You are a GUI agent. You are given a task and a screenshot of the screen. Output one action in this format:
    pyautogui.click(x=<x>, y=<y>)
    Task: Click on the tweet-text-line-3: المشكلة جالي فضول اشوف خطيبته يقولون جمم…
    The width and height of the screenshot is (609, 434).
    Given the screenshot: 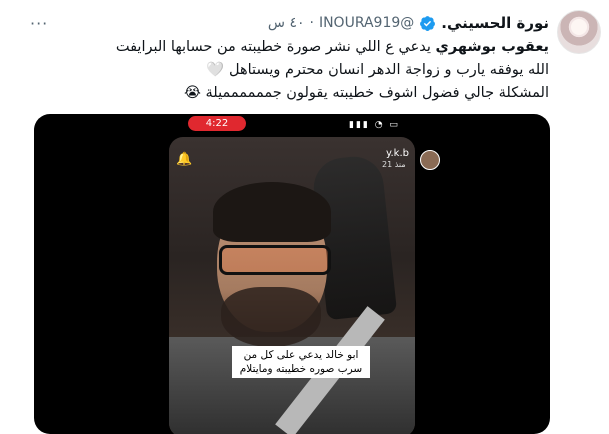 What is the action you would take?
    pyautogui.click(x=366, y=93)
    